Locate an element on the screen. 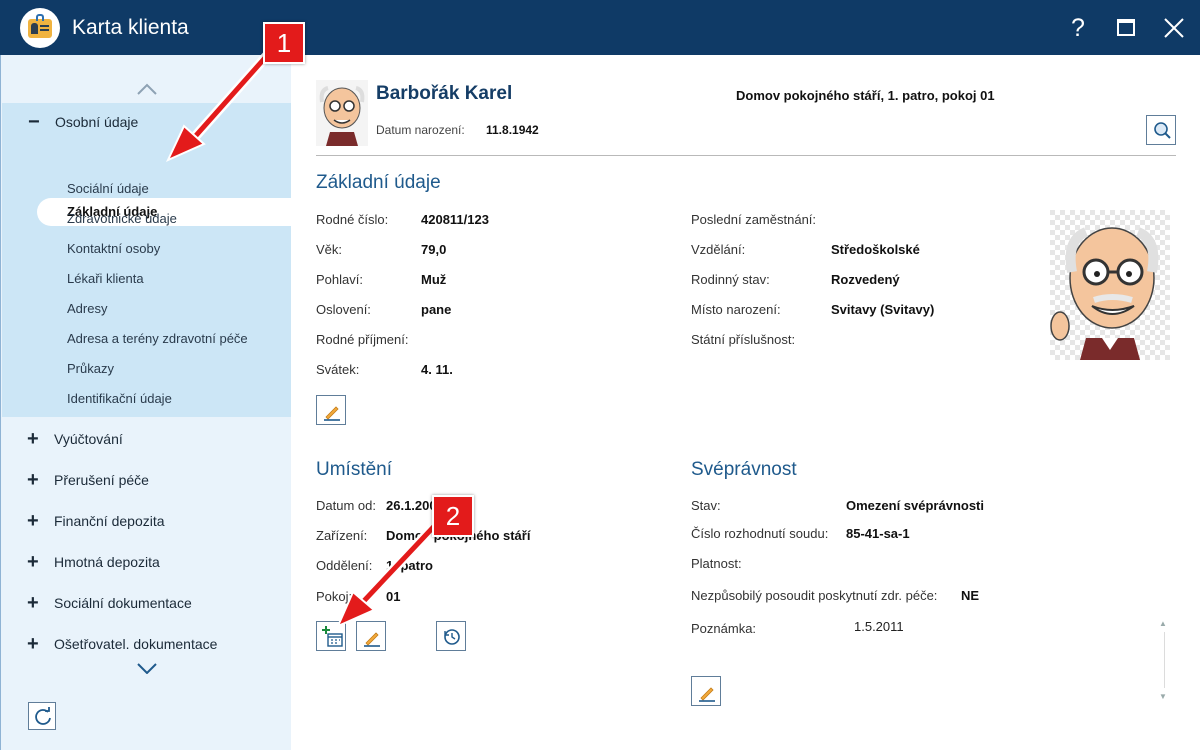 The height and width of the screenshot is (750, 1200). section-title-basic: Základní údaje is located at coordinates (378, 182).